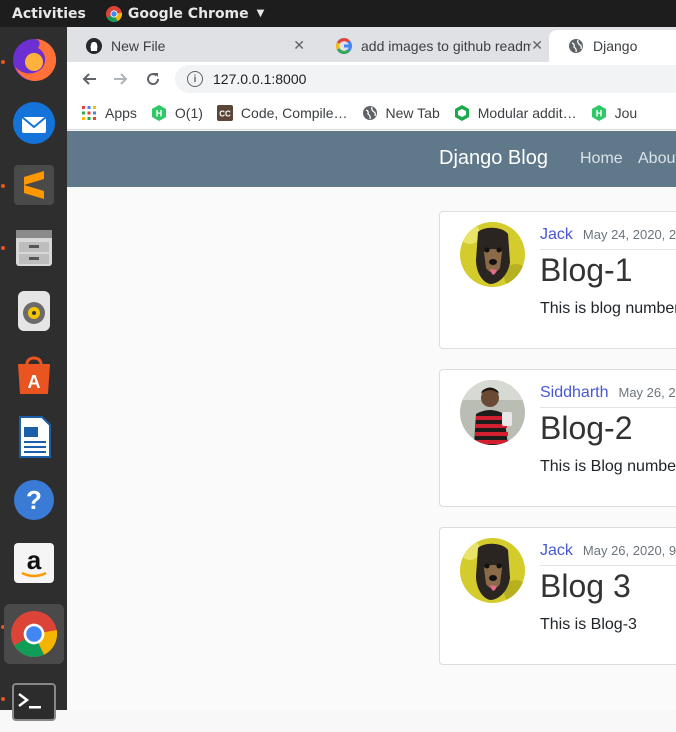 The image size is (676, 732). Describe the element at coordinates (121, 112) in the screenshot. I see `bookmark-label: Apps` at that location.